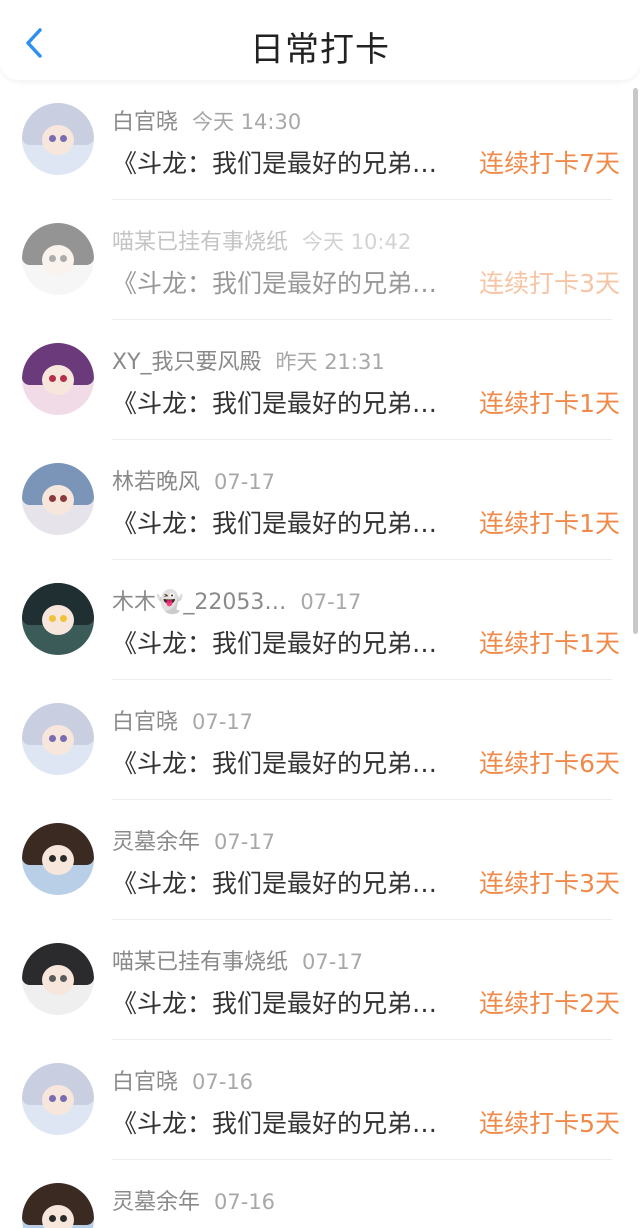  Describe the element at coordinates (549, 763) in the screenshot. I see `streak-badge: 连续打卡6天` at that location.